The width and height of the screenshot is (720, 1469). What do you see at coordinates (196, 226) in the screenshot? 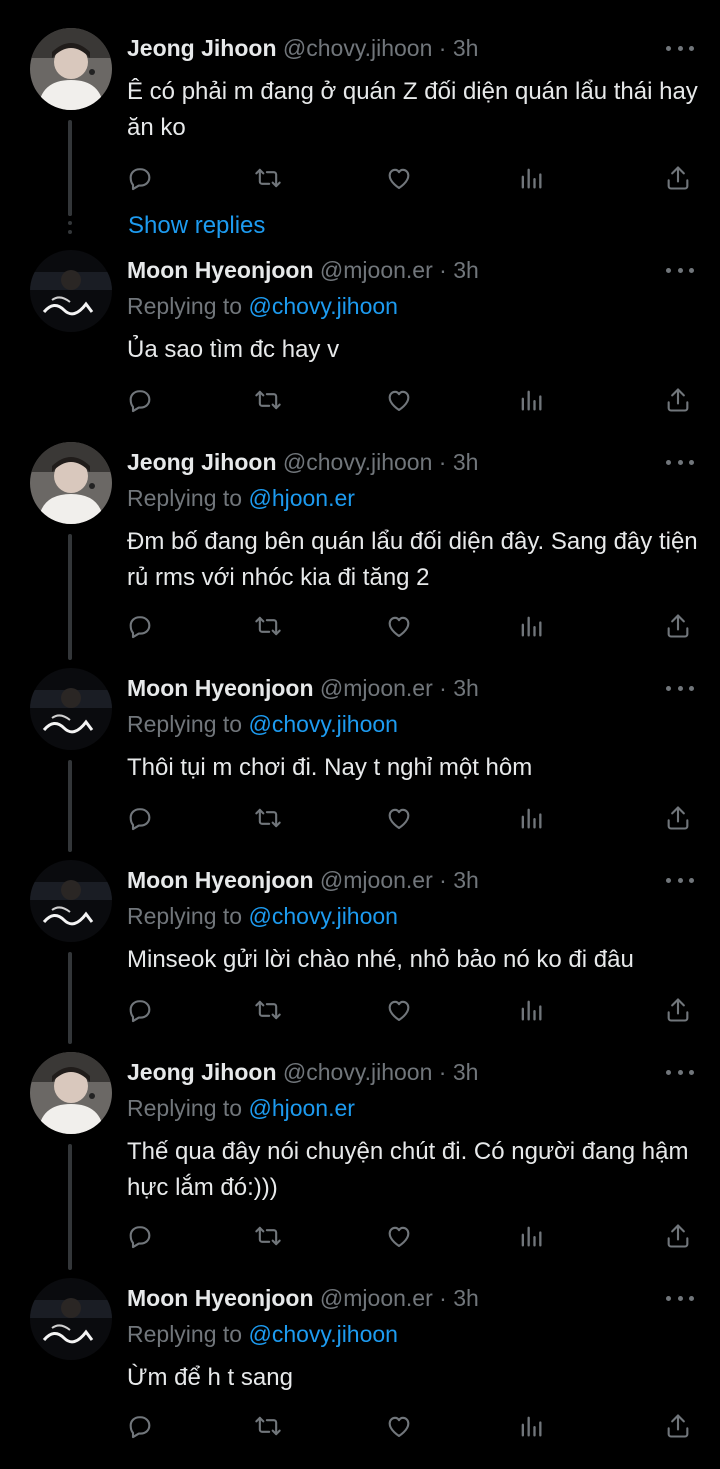
I see `show-replies-link: Show replies` at bounding box center [196, 226].